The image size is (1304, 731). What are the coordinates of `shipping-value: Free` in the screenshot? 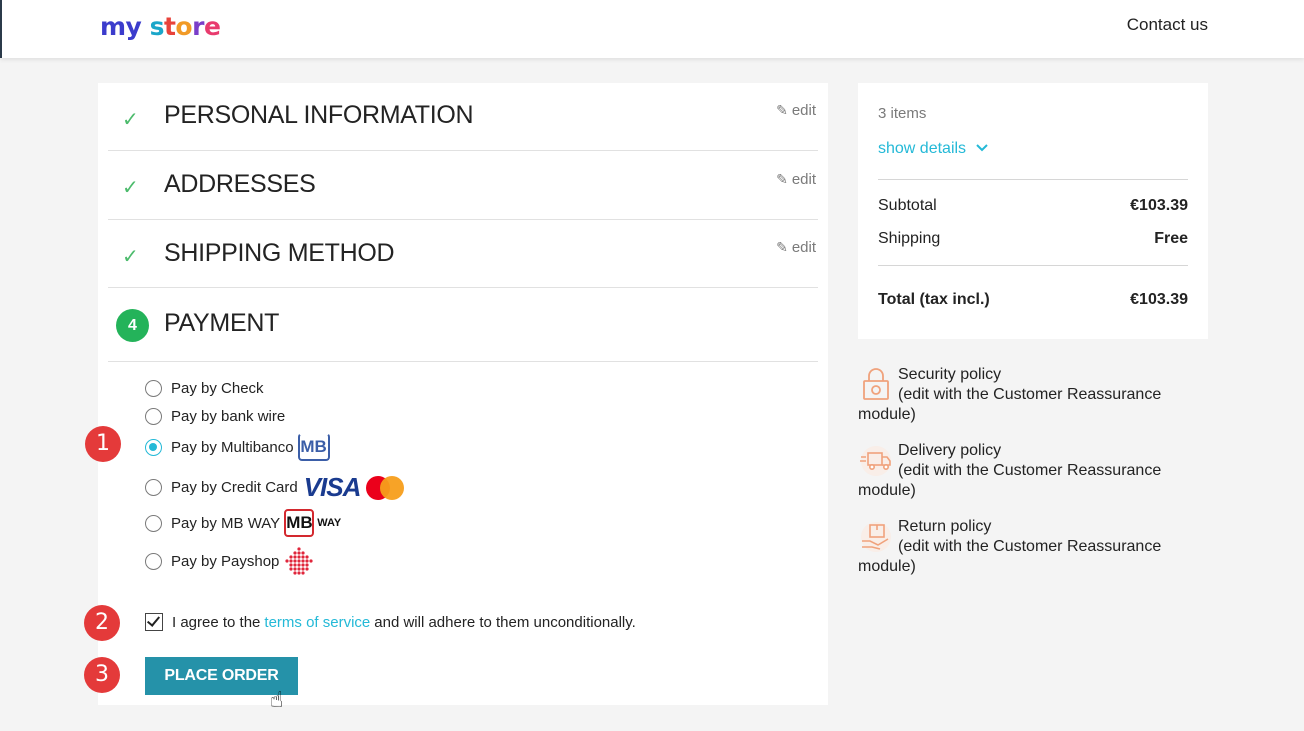 It's located at (1171, 238).